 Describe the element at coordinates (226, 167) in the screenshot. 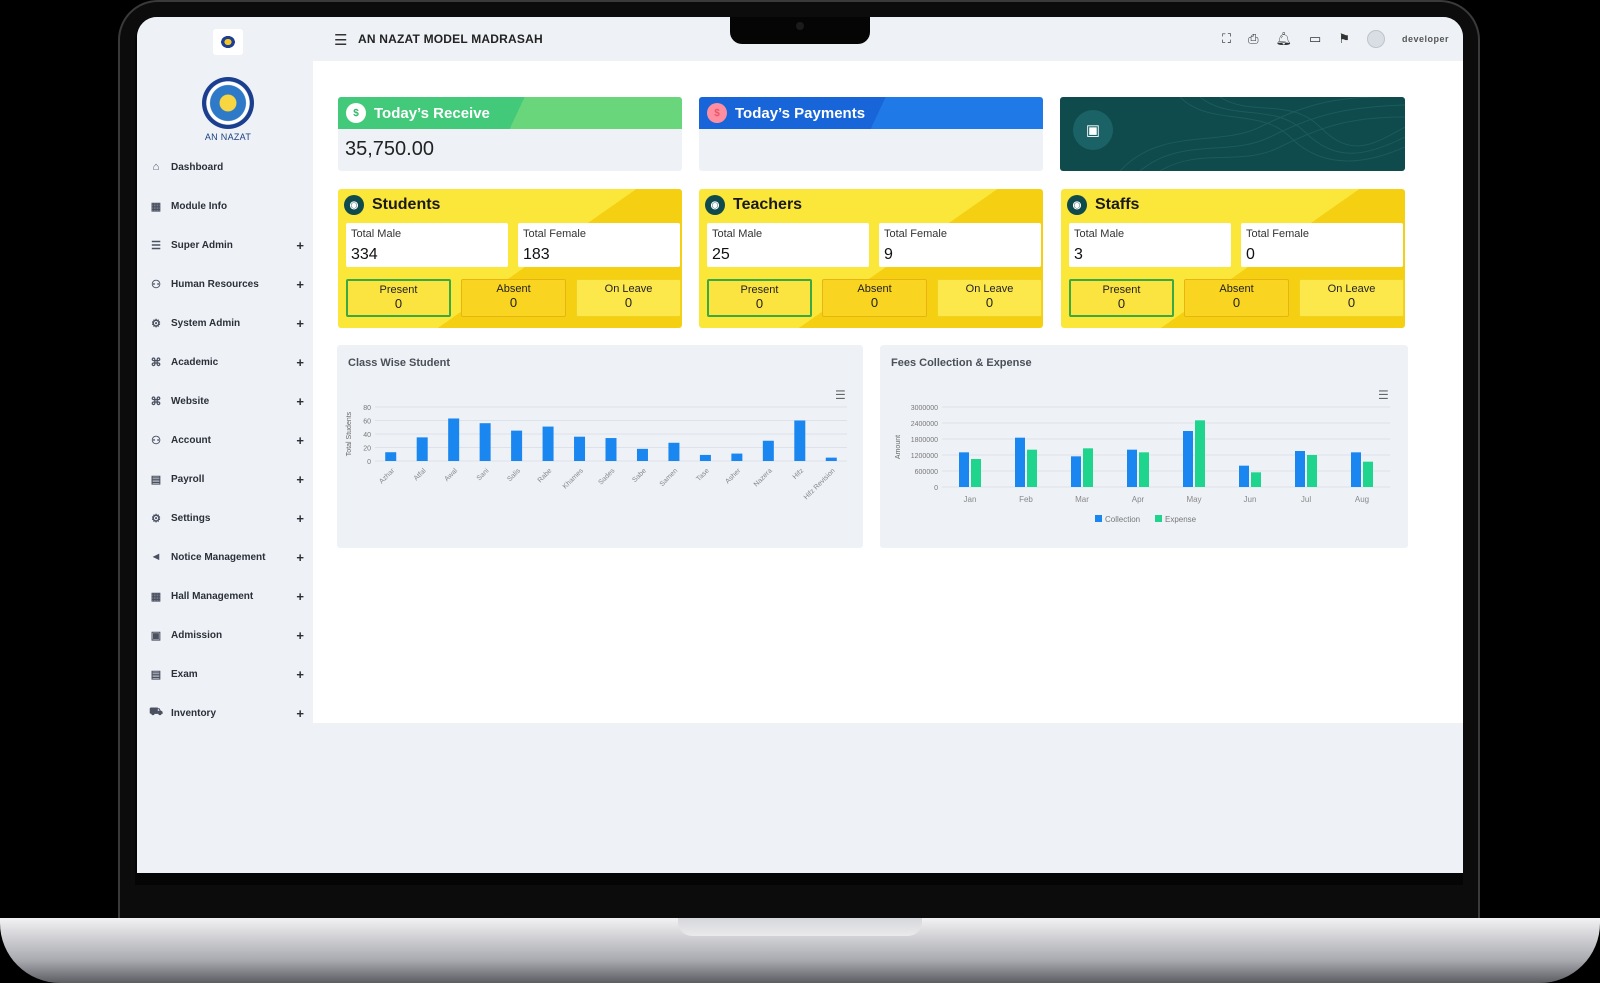

I see `sidebar-item-dashboard: ⌂ Dashboard` at that location.